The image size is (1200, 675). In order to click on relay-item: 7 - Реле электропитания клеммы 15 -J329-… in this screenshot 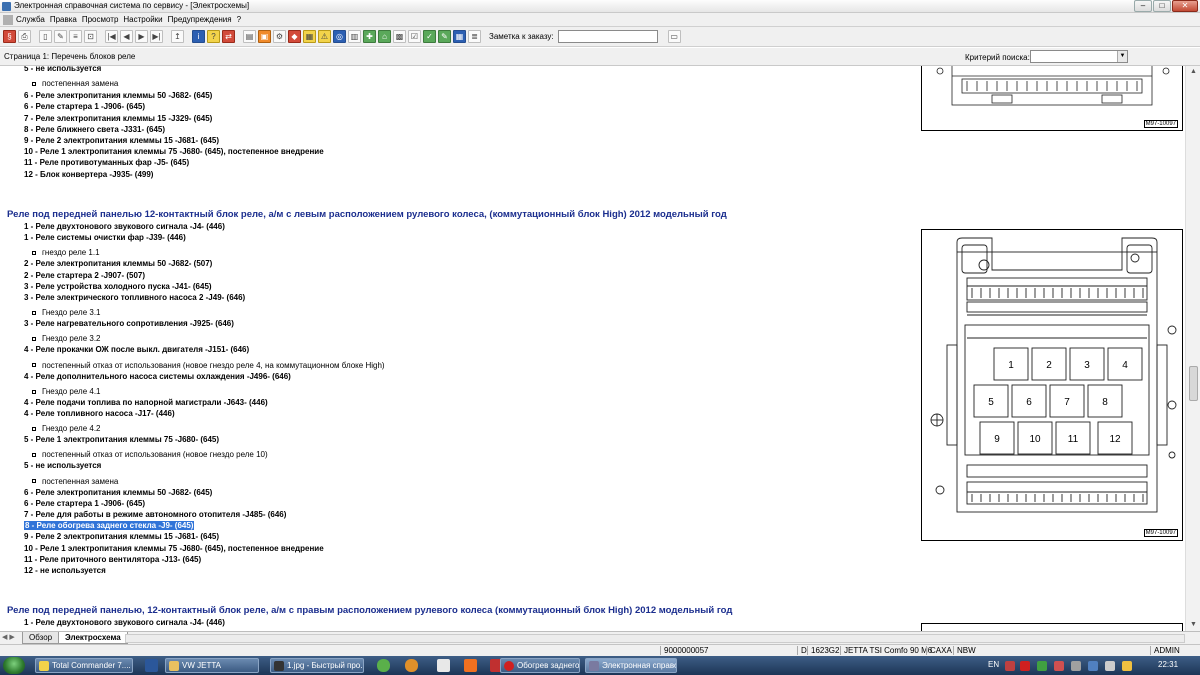, I will do `click(118, 119)`.